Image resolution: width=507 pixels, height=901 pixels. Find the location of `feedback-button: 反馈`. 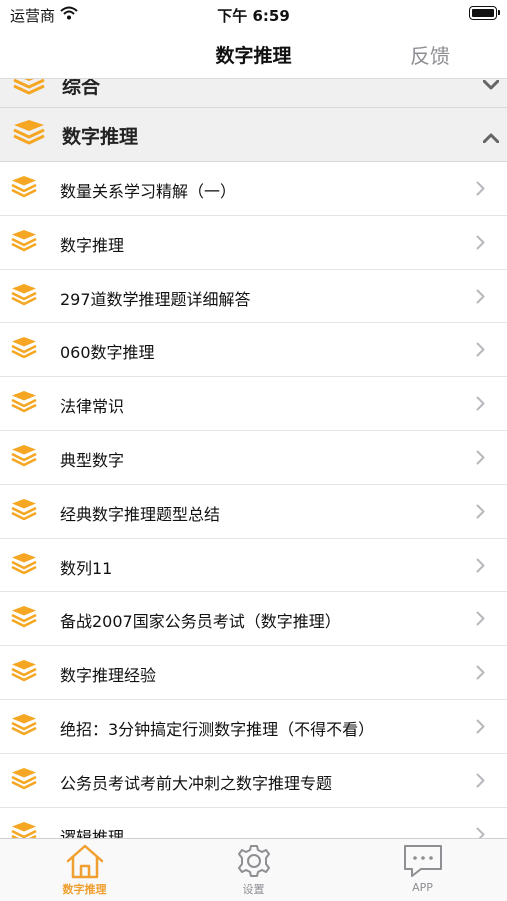

feedback-button: 反馈 is located at coordinates (430, 54).